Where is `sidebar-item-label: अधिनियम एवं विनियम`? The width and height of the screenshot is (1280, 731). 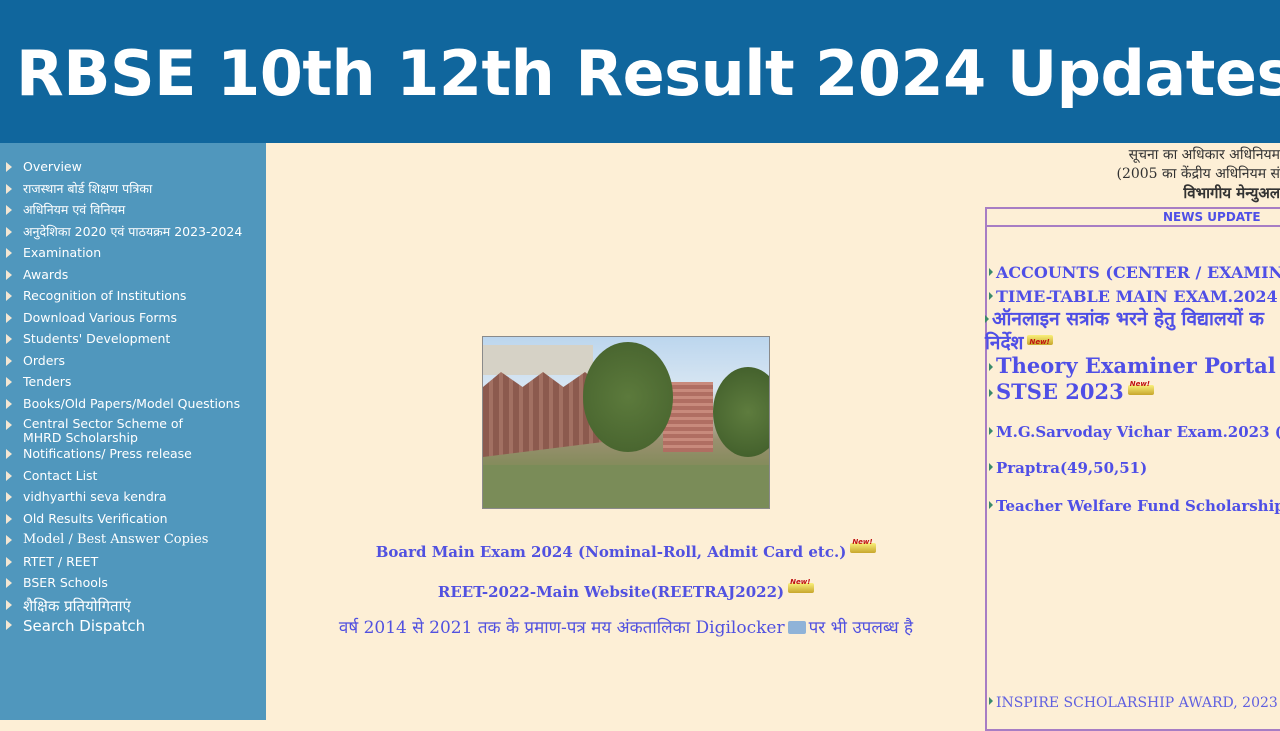 sidebar-item-label: अधिनियम एवं विनियम is located at coordinates (74, 209).